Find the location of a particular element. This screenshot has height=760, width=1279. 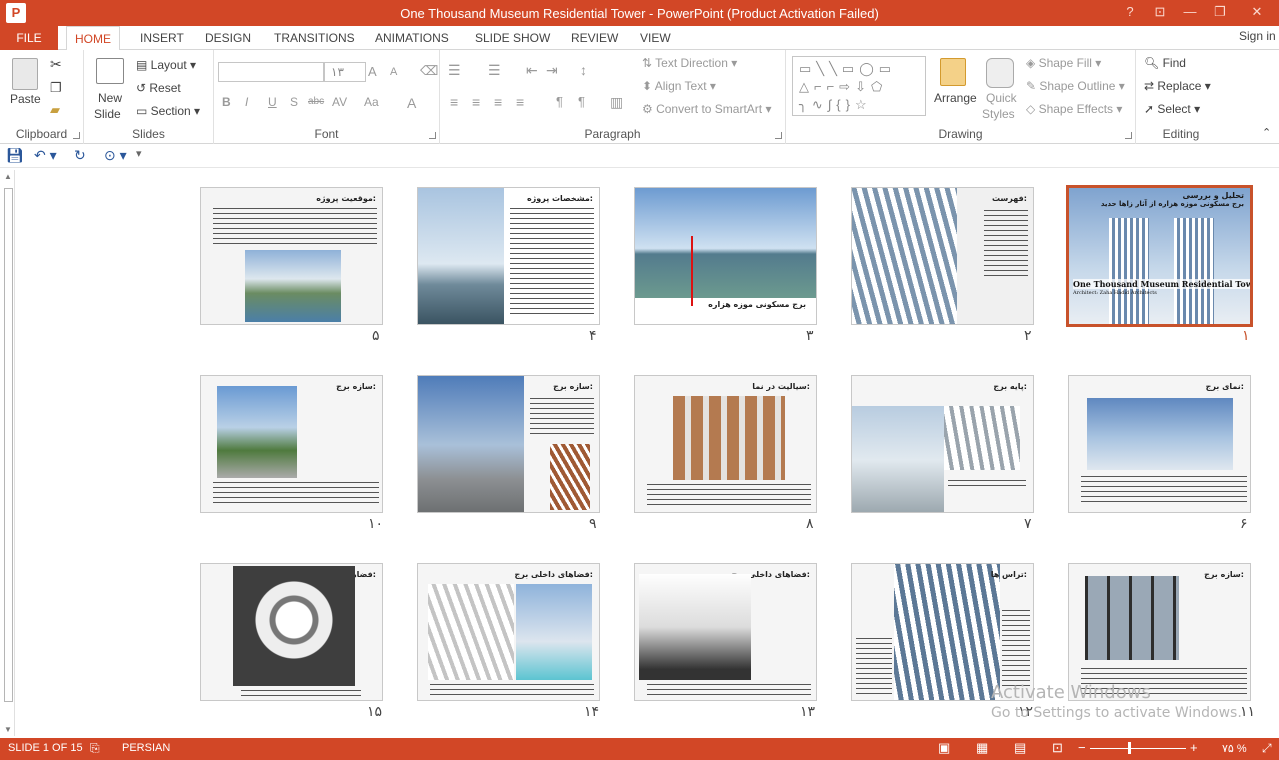

minimize-button: — is located at coordinates (1190, 13).